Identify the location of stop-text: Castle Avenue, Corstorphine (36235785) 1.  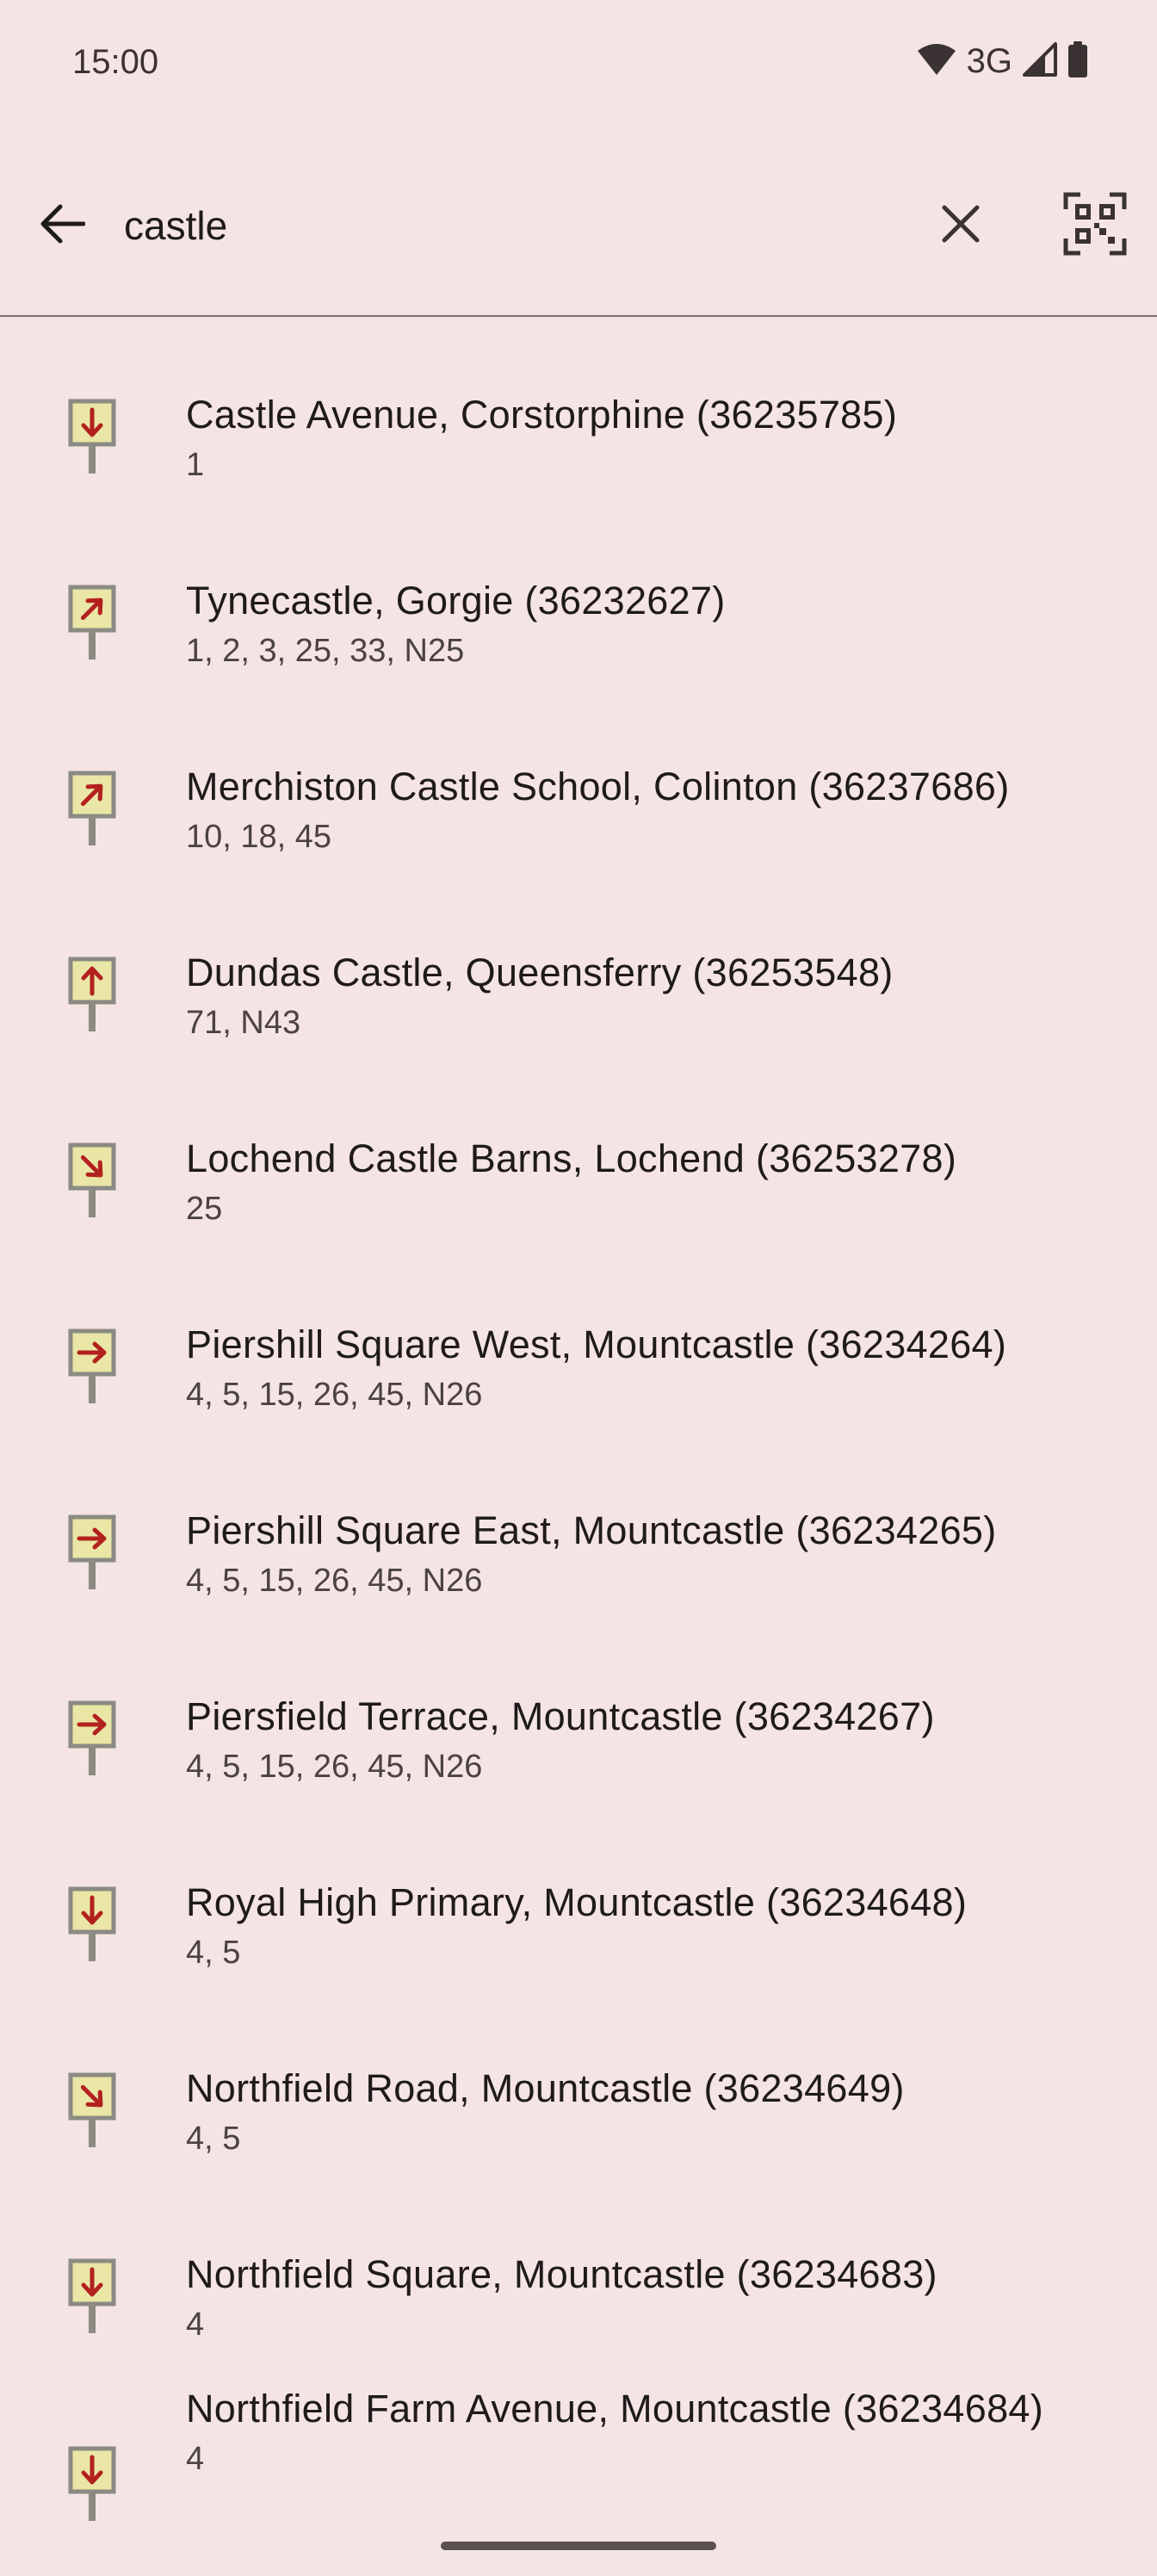
(664, 434).